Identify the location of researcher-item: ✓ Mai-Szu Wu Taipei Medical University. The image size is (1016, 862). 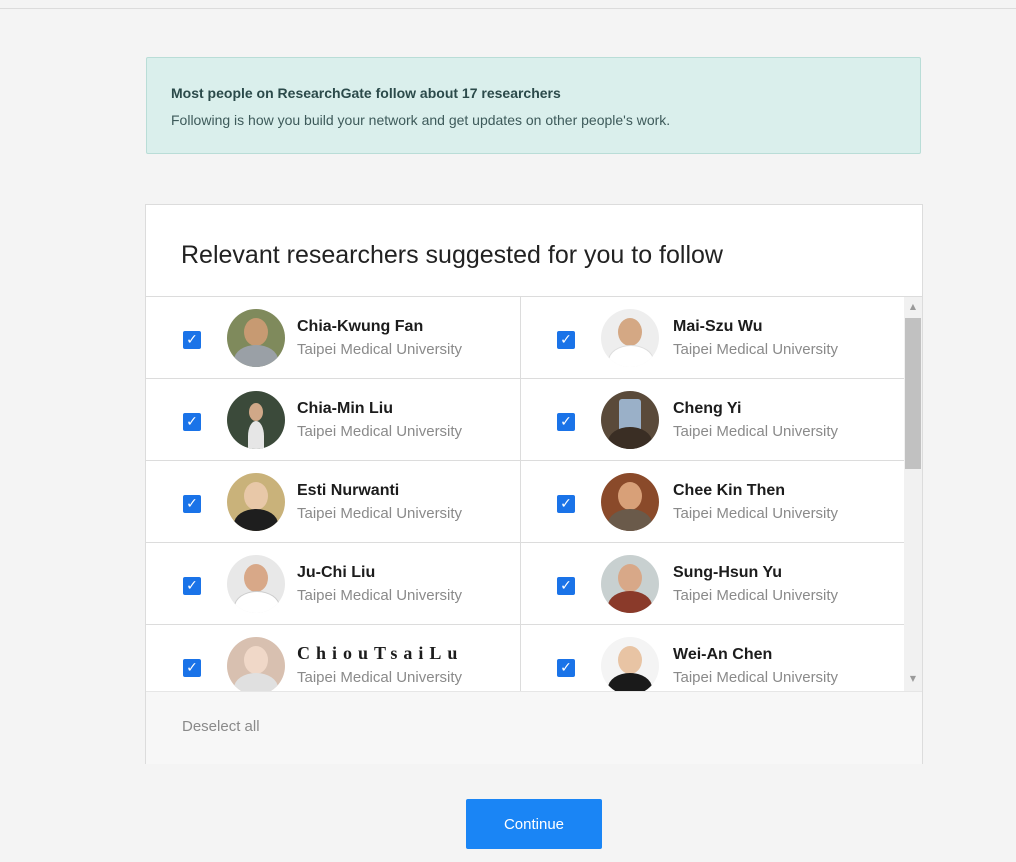
(712, 338).